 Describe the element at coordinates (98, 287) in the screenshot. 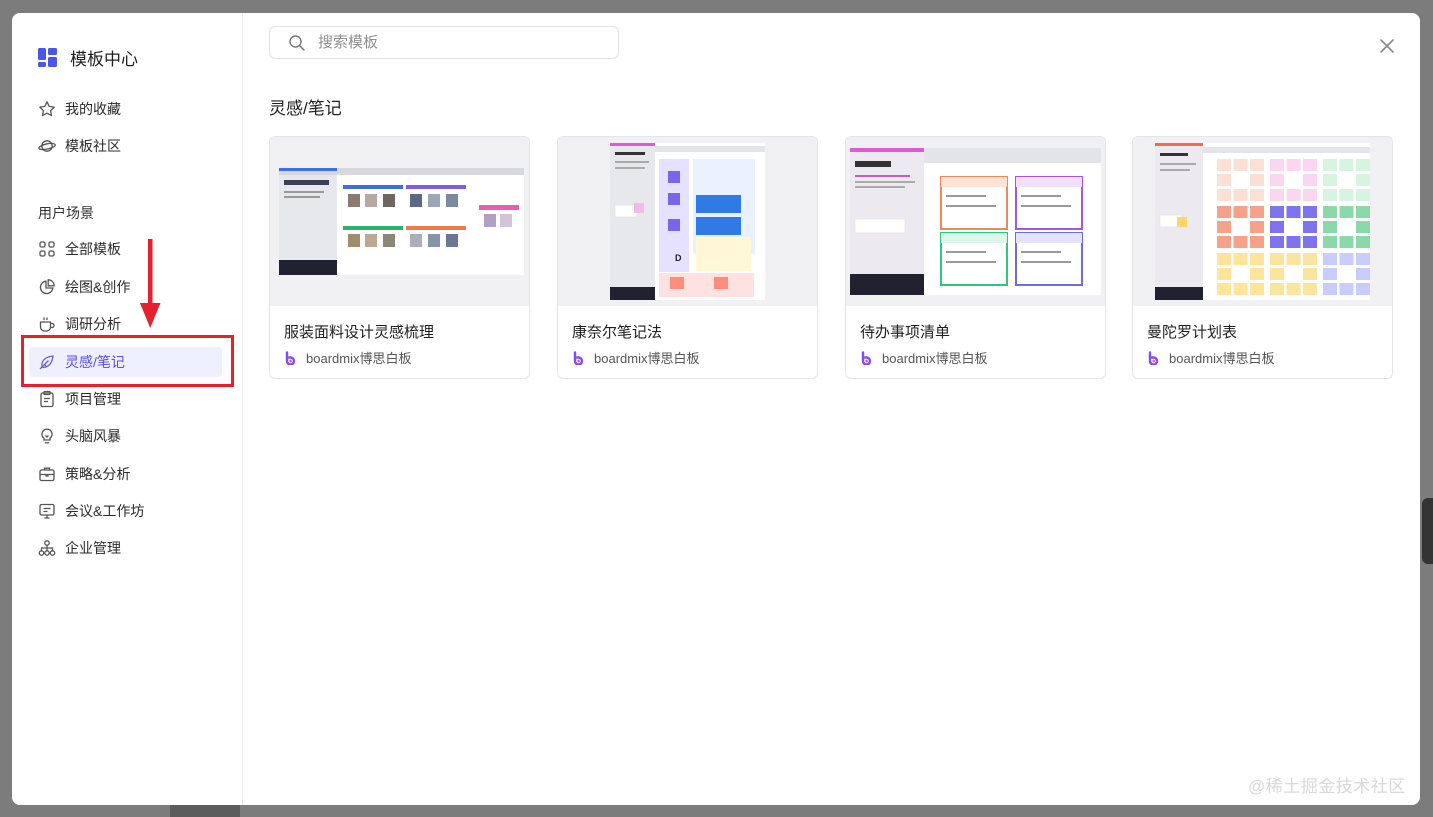

I see `sidebar-item-label: 绘图&创作` at that location.